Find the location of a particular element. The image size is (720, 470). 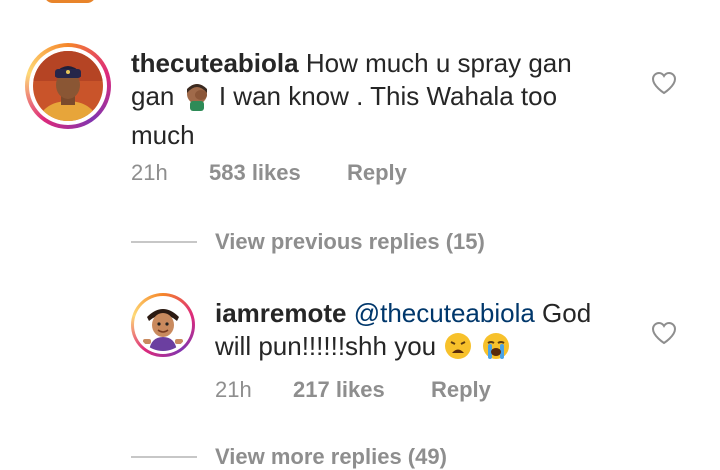

comment-text-line: gan is located at coordinates (153, 96).